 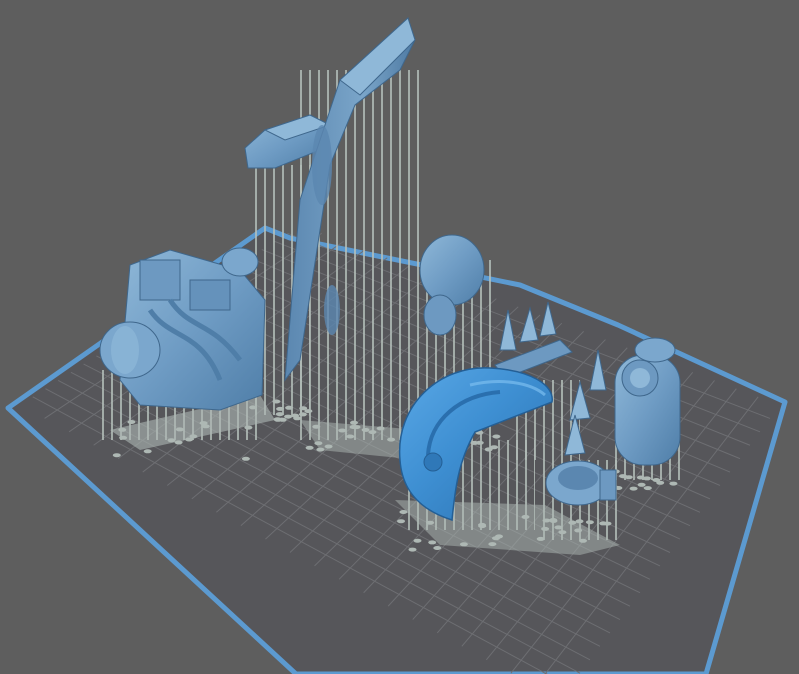 What do you see at coordinates (182, 329) in the screenshot?
I see `model-engine-block` at bounding box center [182, 329].